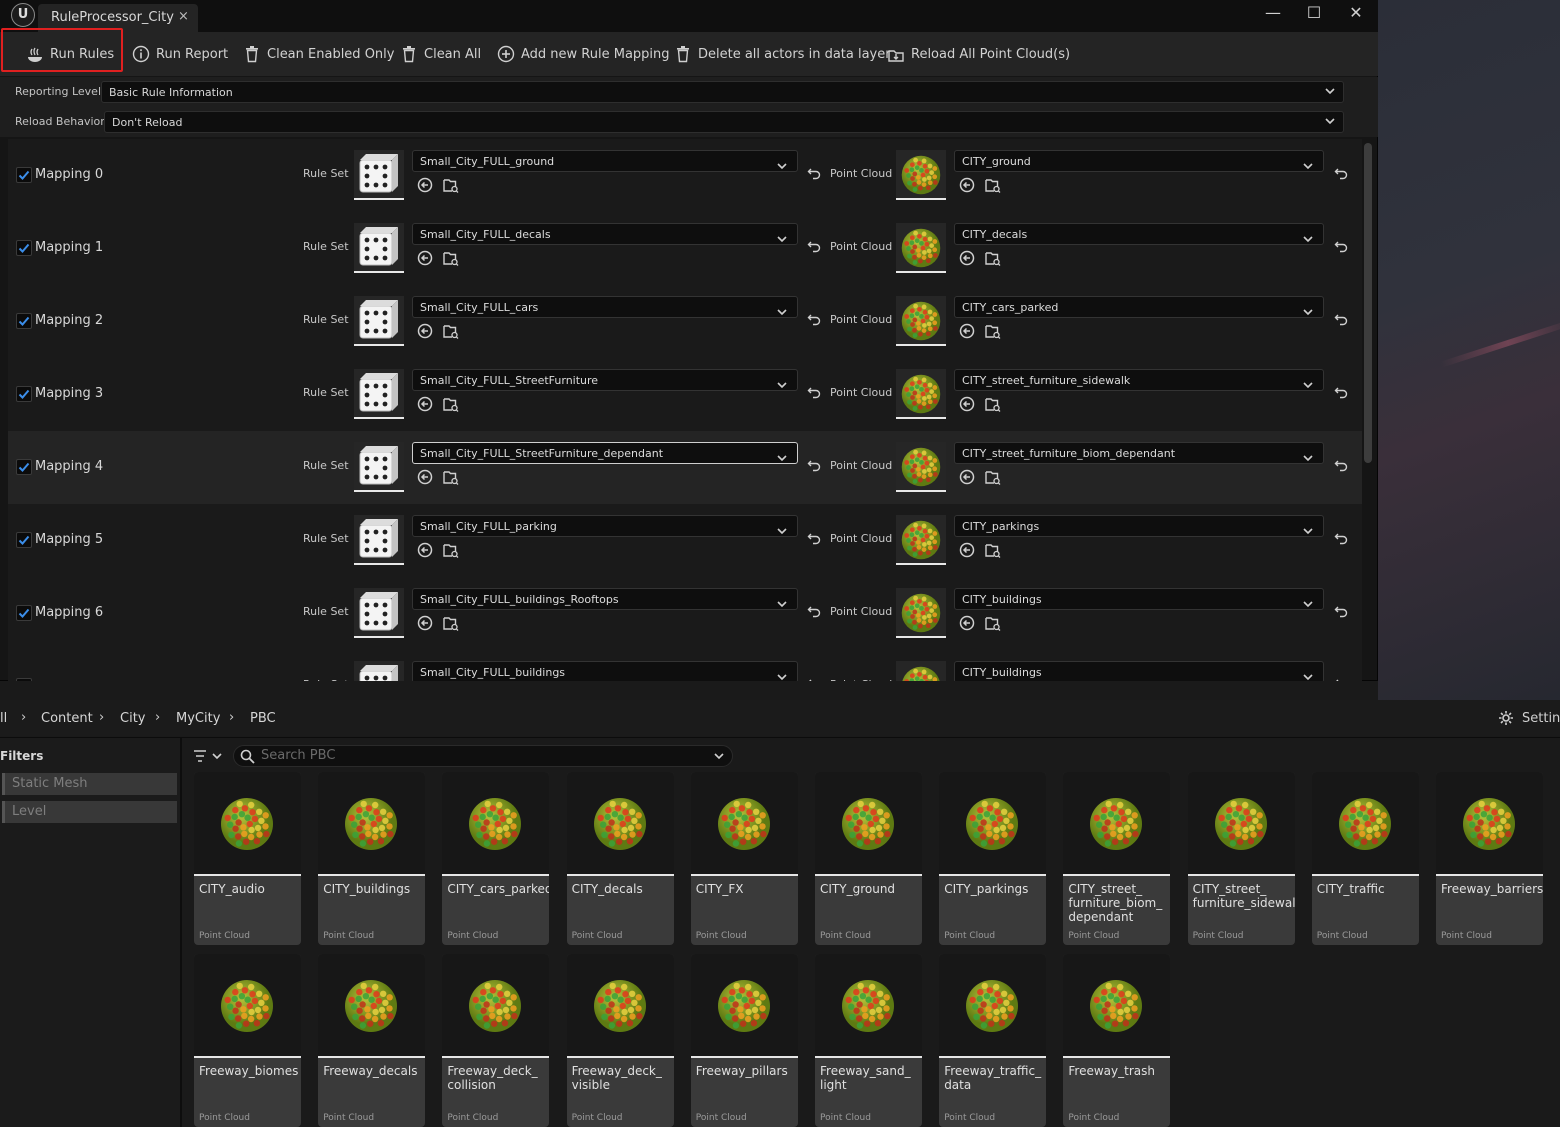 This screenshot has width=1560, height=1127. Describe the element at coordinates (1139, 307) in the screenshot. I see `point-cloud-picker: CITY_cars_parked` at that location.